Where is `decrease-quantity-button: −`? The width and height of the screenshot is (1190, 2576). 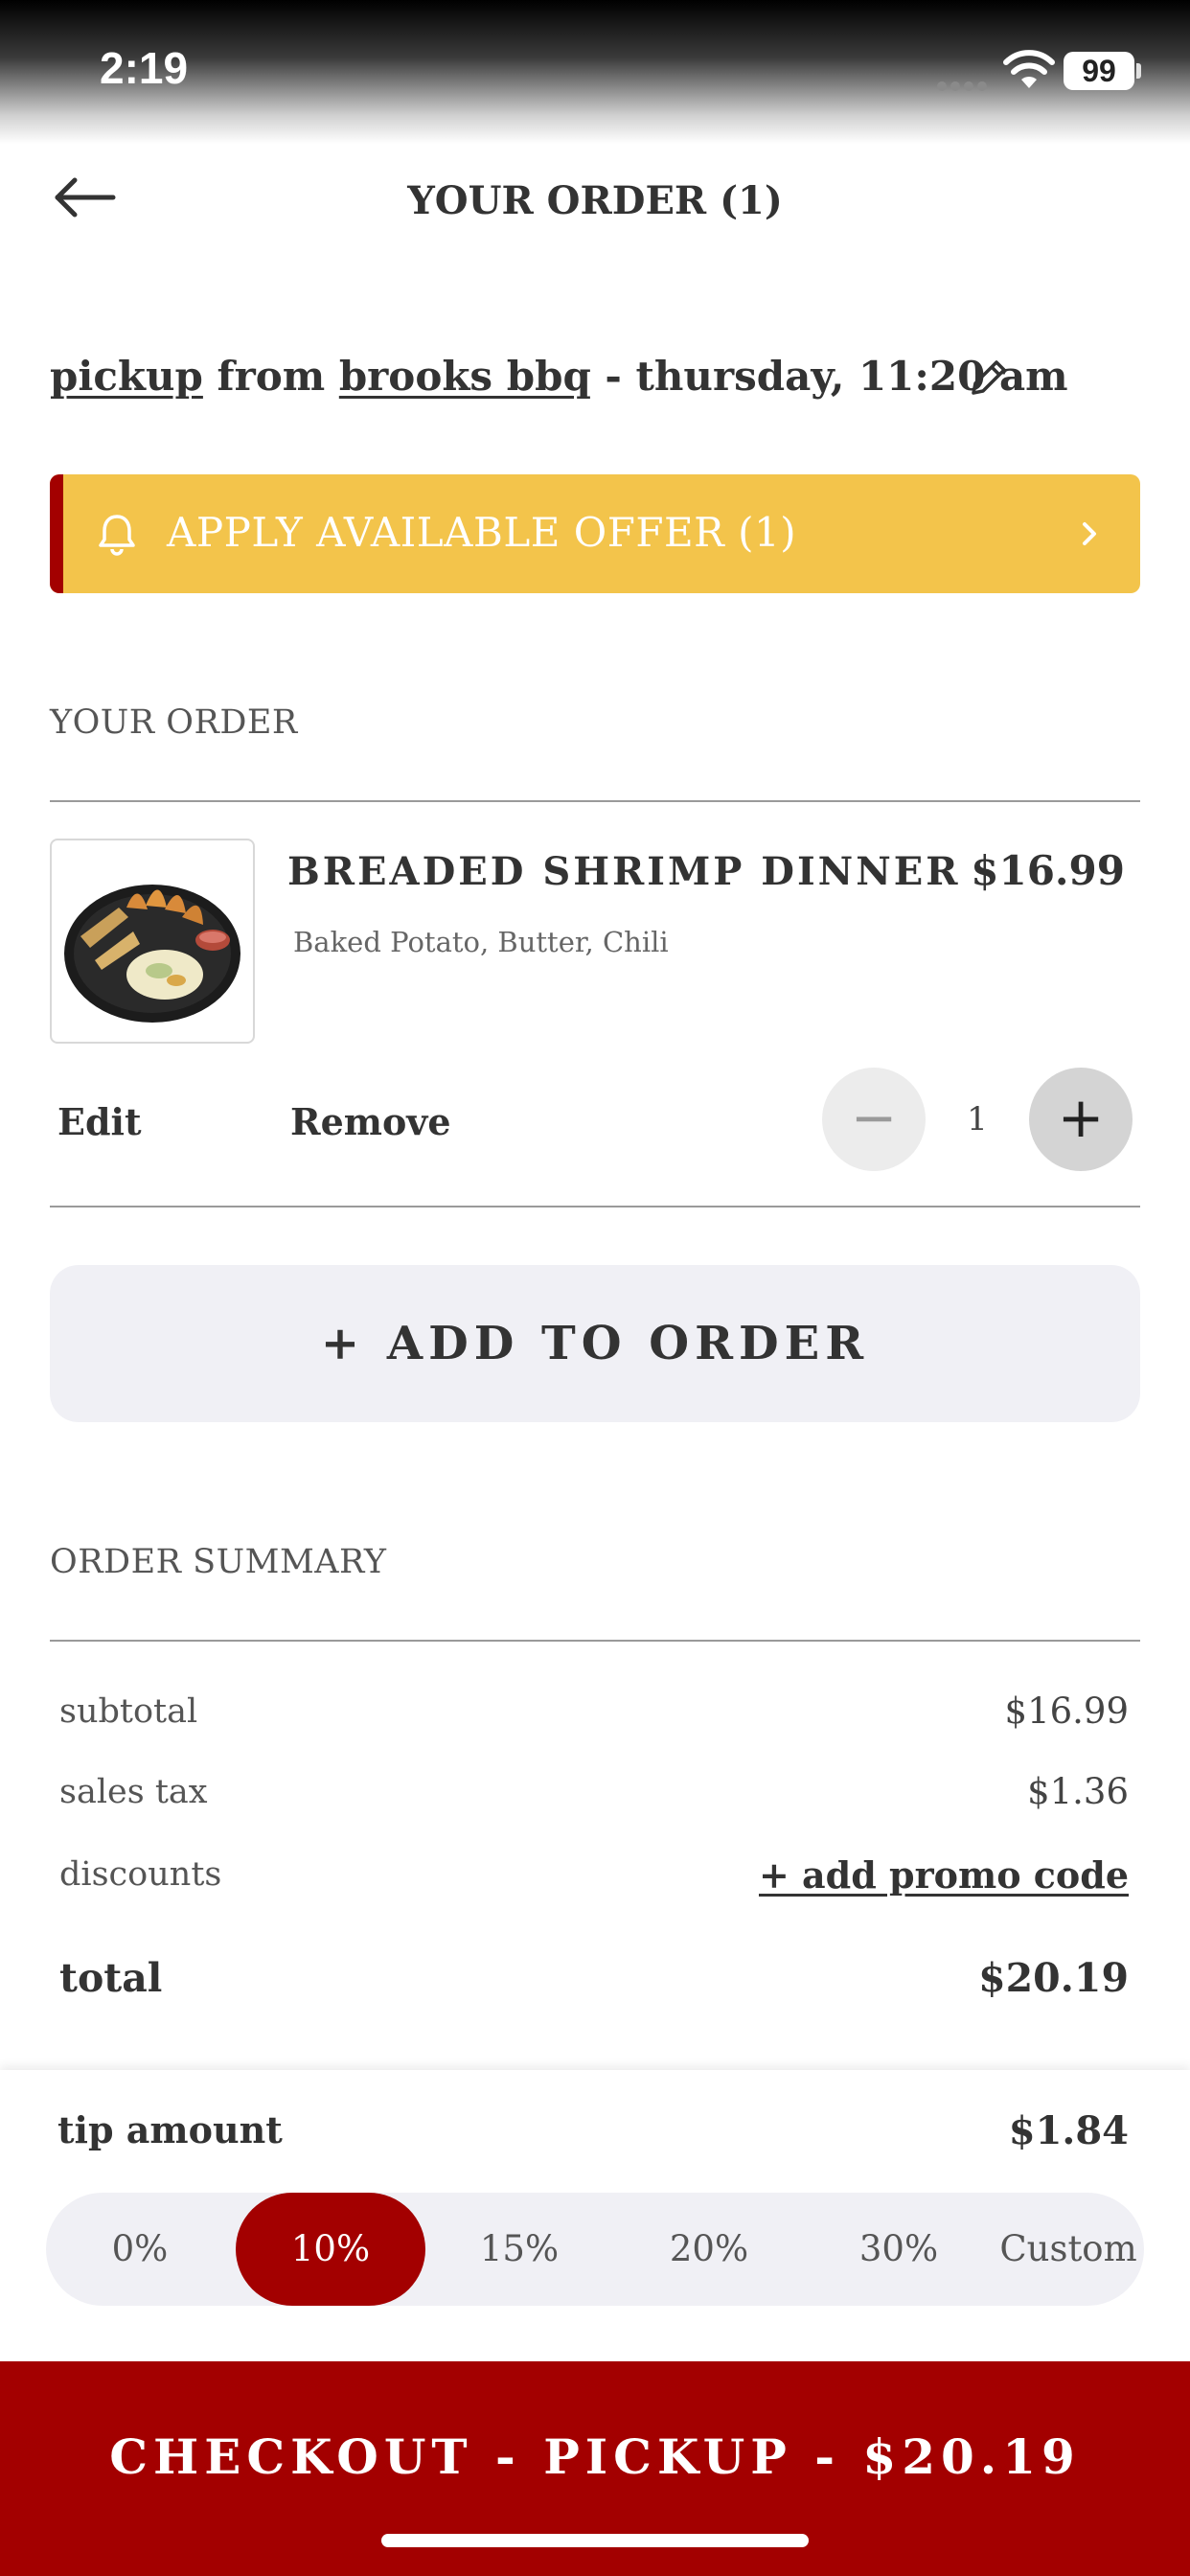 decrease-quantity-button: − is located at coordinates (874, 1119).